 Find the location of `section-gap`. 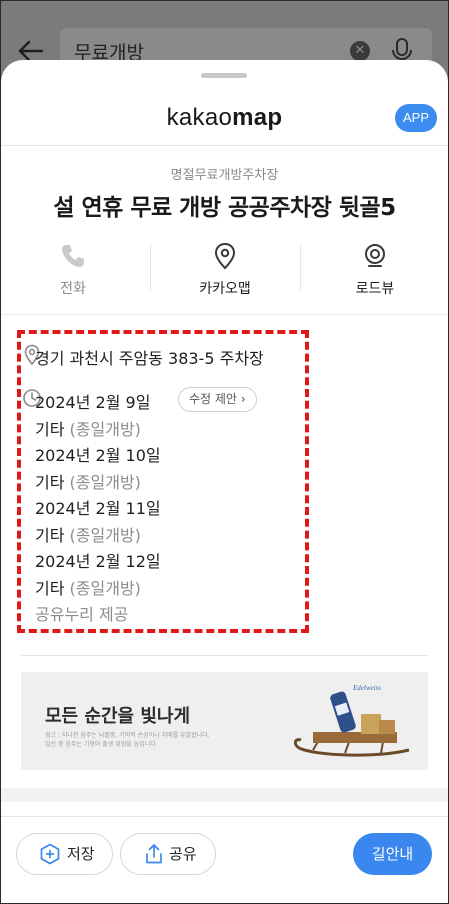

section-gap is located at coordinates (224, 795).